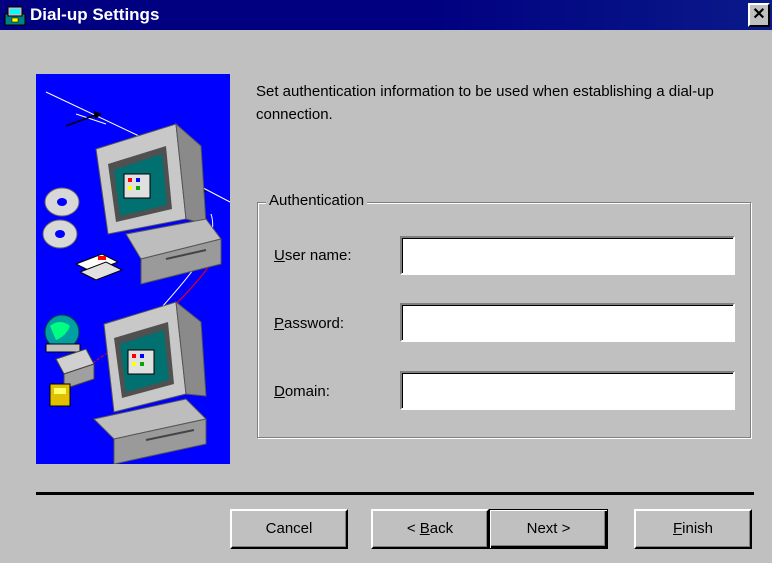  Describe the element at coordinates (302, 391) in the screenshot. I see `domain-label: Domain:` at that location.